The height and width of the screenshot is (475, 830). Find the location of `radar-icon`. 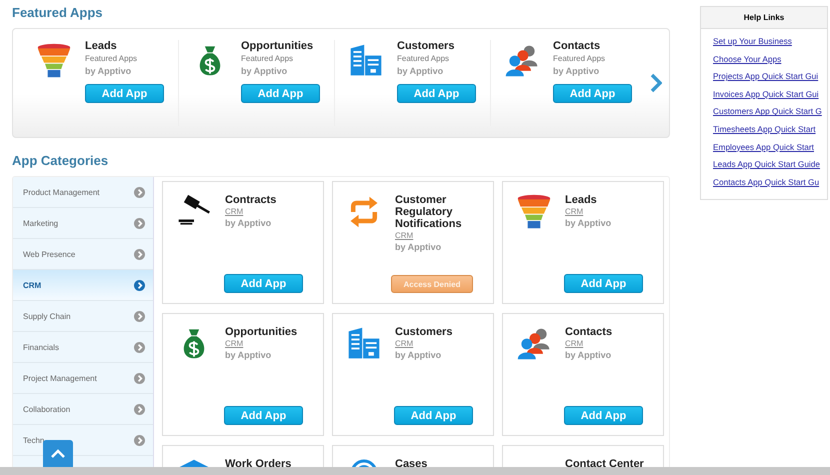

radar-icon is located at coordinates (364, 463).